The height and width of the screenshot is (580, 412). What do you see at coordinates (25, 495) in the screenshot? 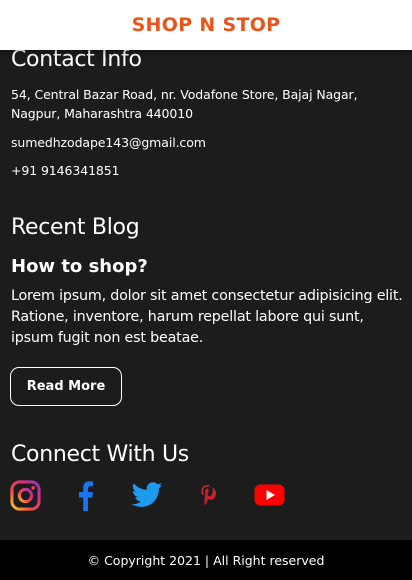
I see `instagram-icon` at bounding box center [25, 495].